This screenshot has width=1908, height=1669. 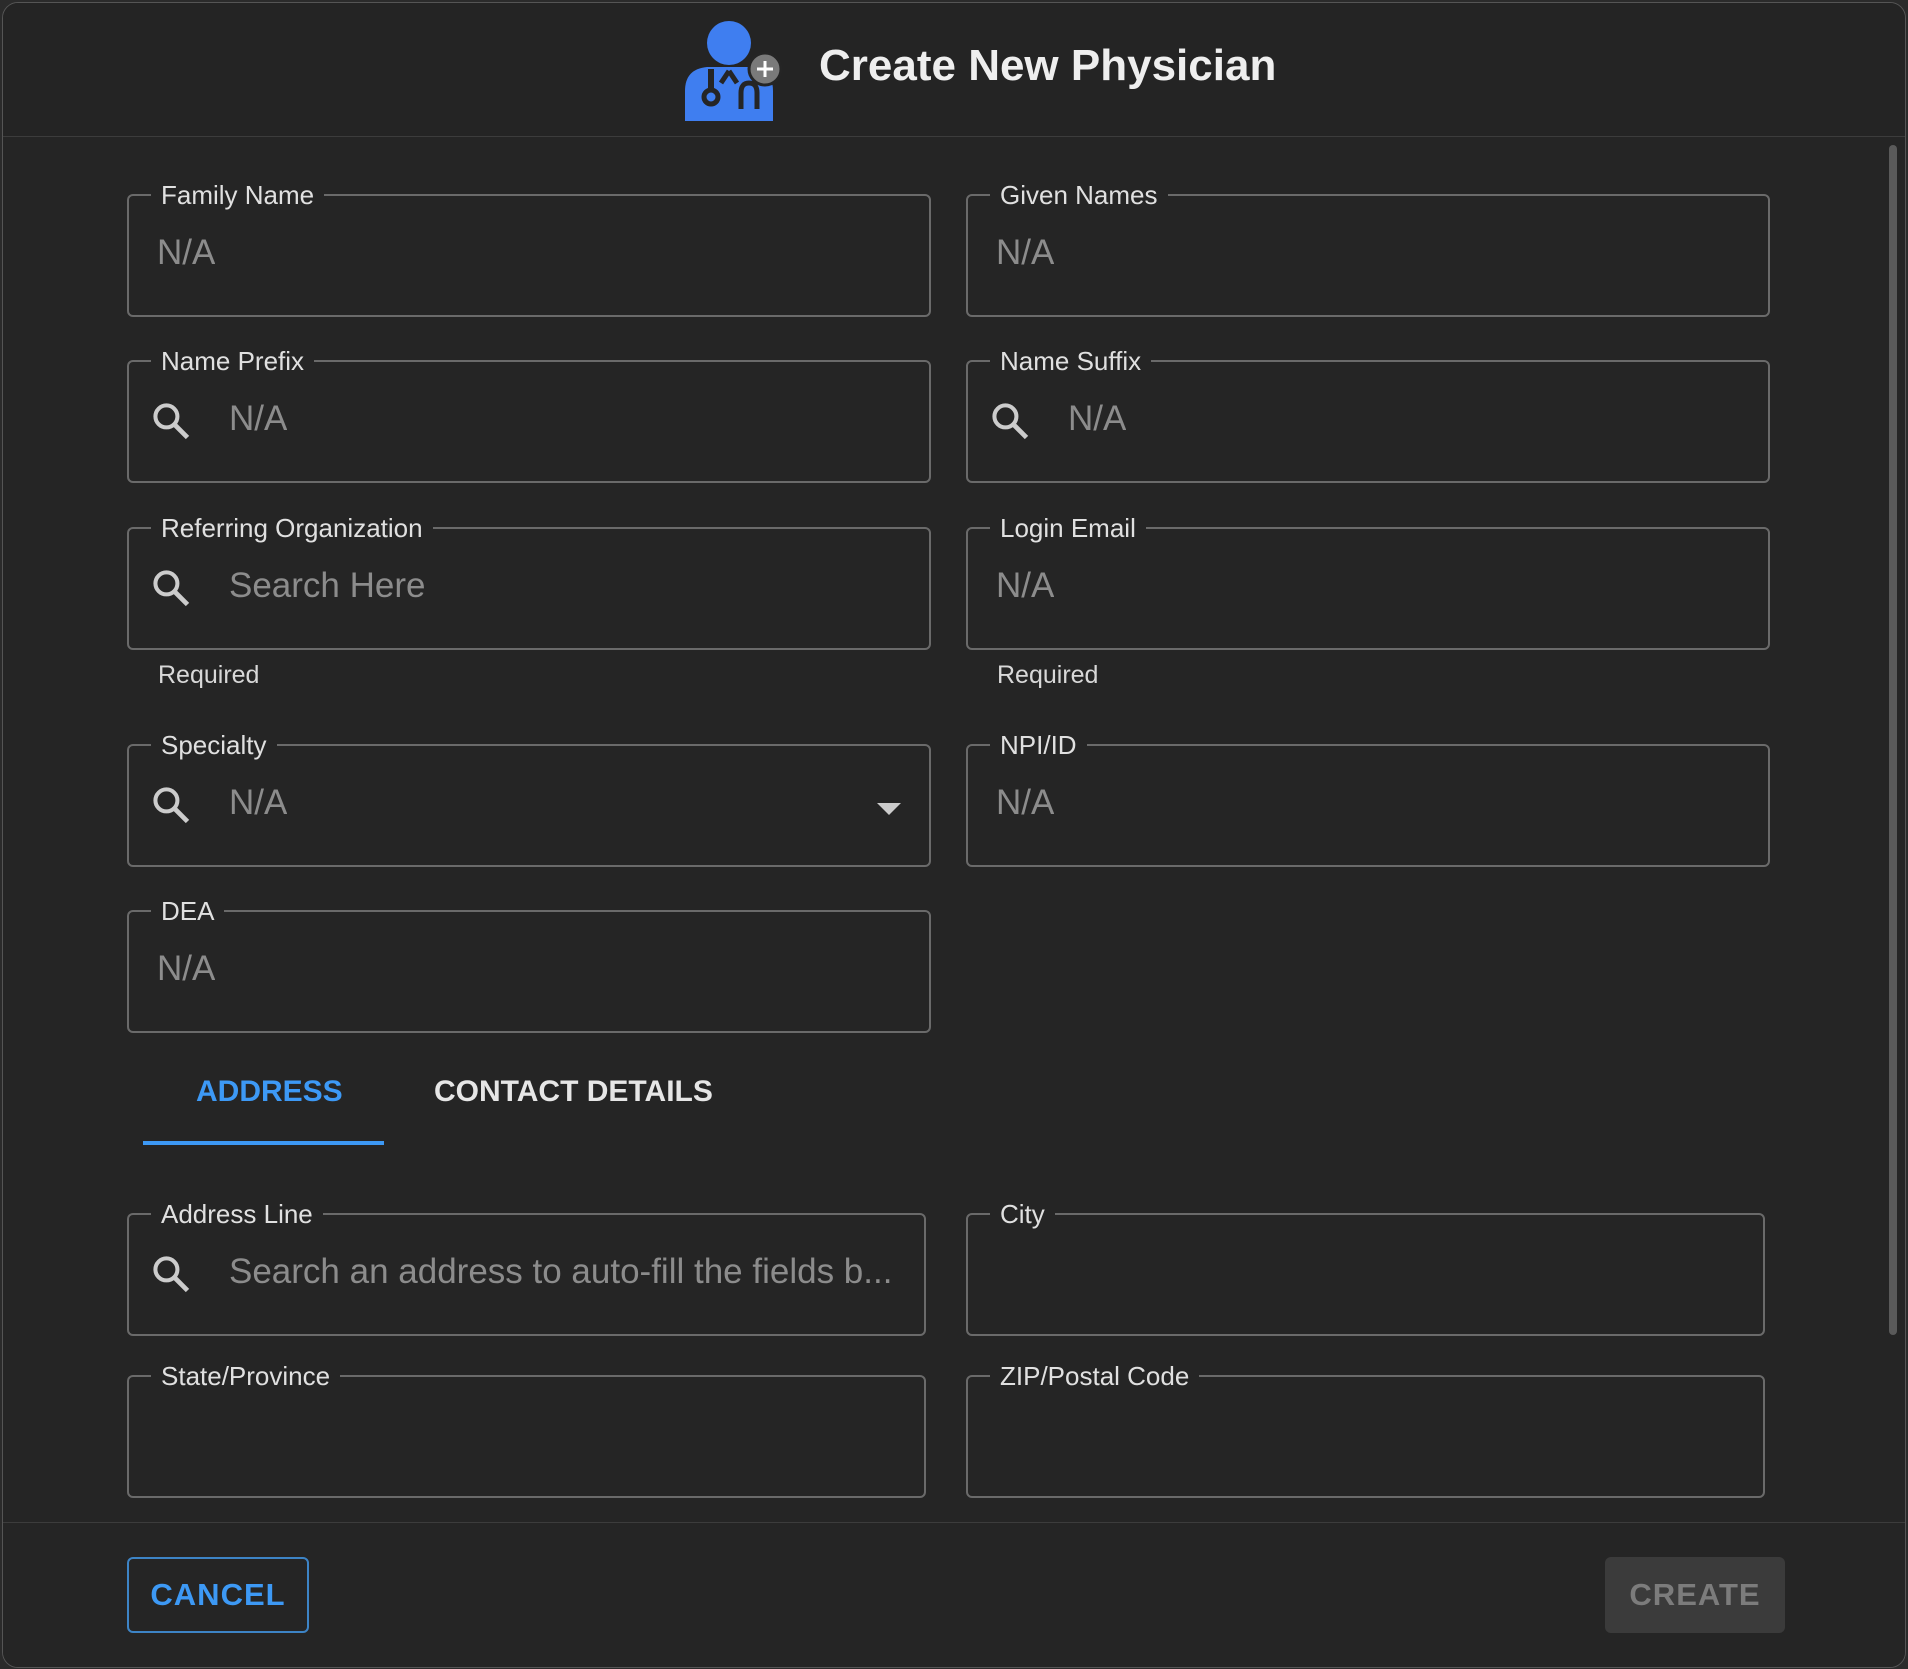 I want to click on dialog-title: Create New Physician, so click(x=1048, y=65).